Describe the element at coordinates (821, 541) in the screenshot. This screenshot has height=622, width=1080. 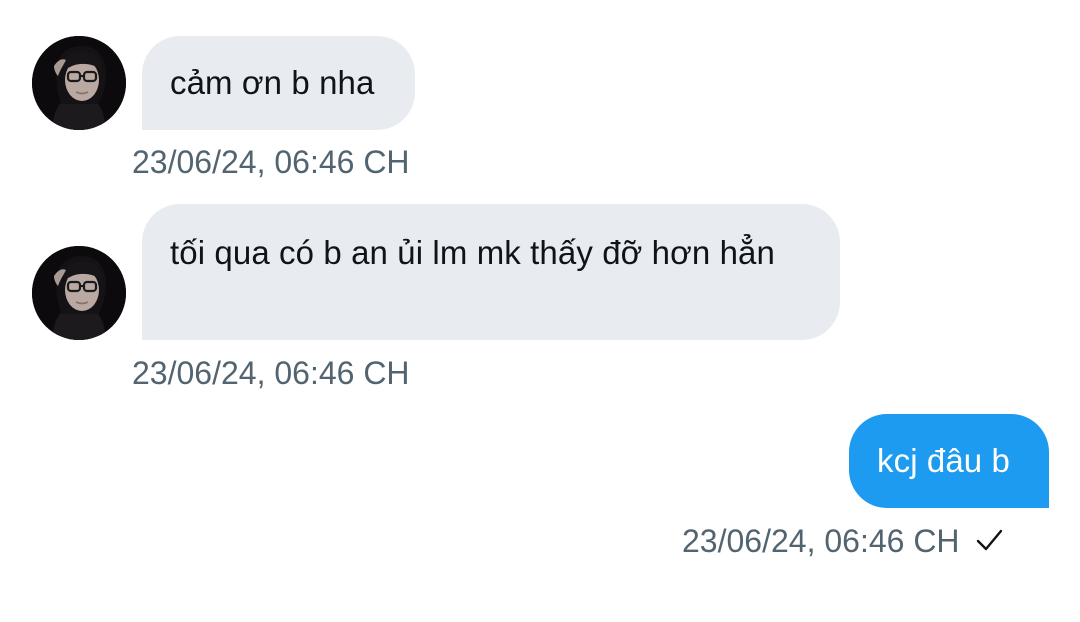
I see `message-timestamp: 23/06/24, 06:46 CH` at that location.